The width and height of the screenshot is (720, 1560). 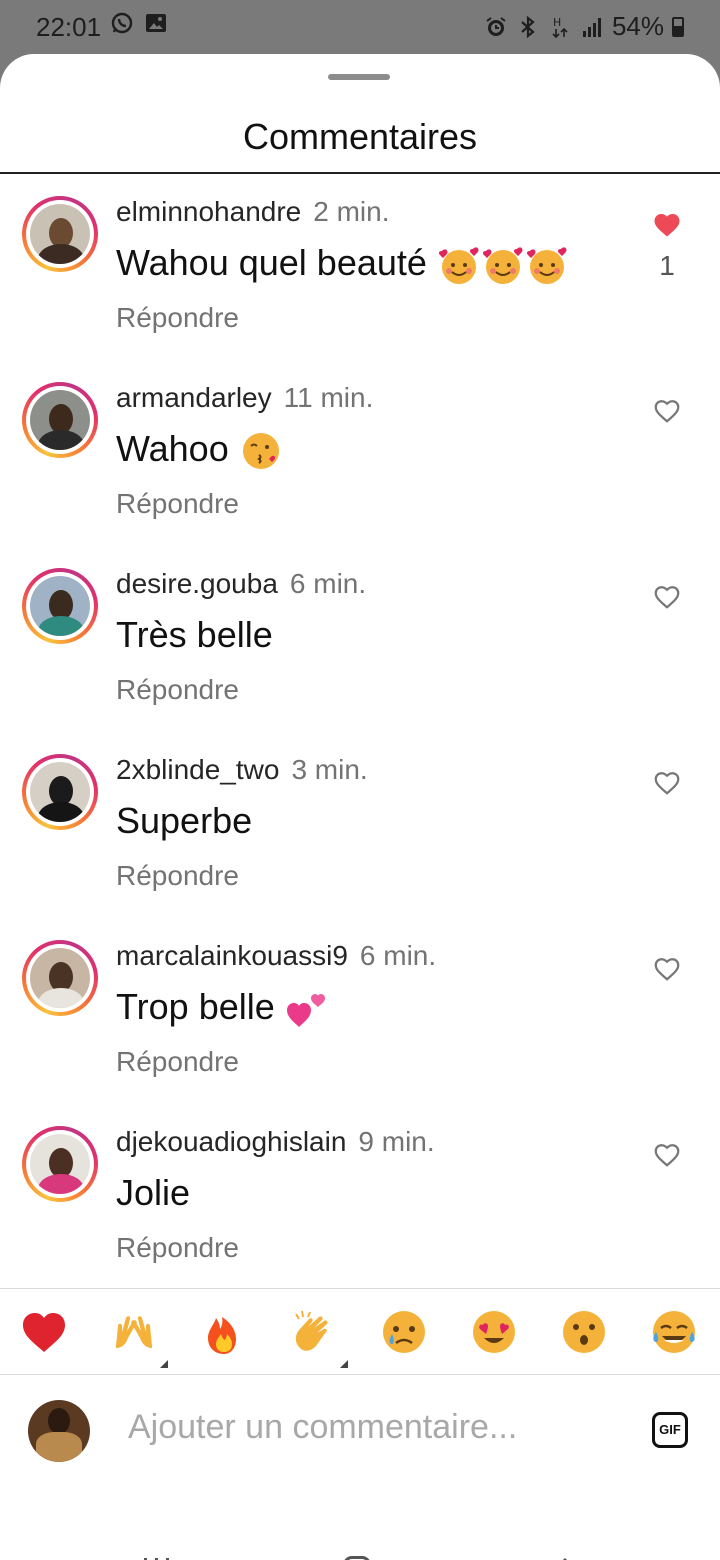 I want to click on comment-username: elminnohandre, so click(x=208, y=211).